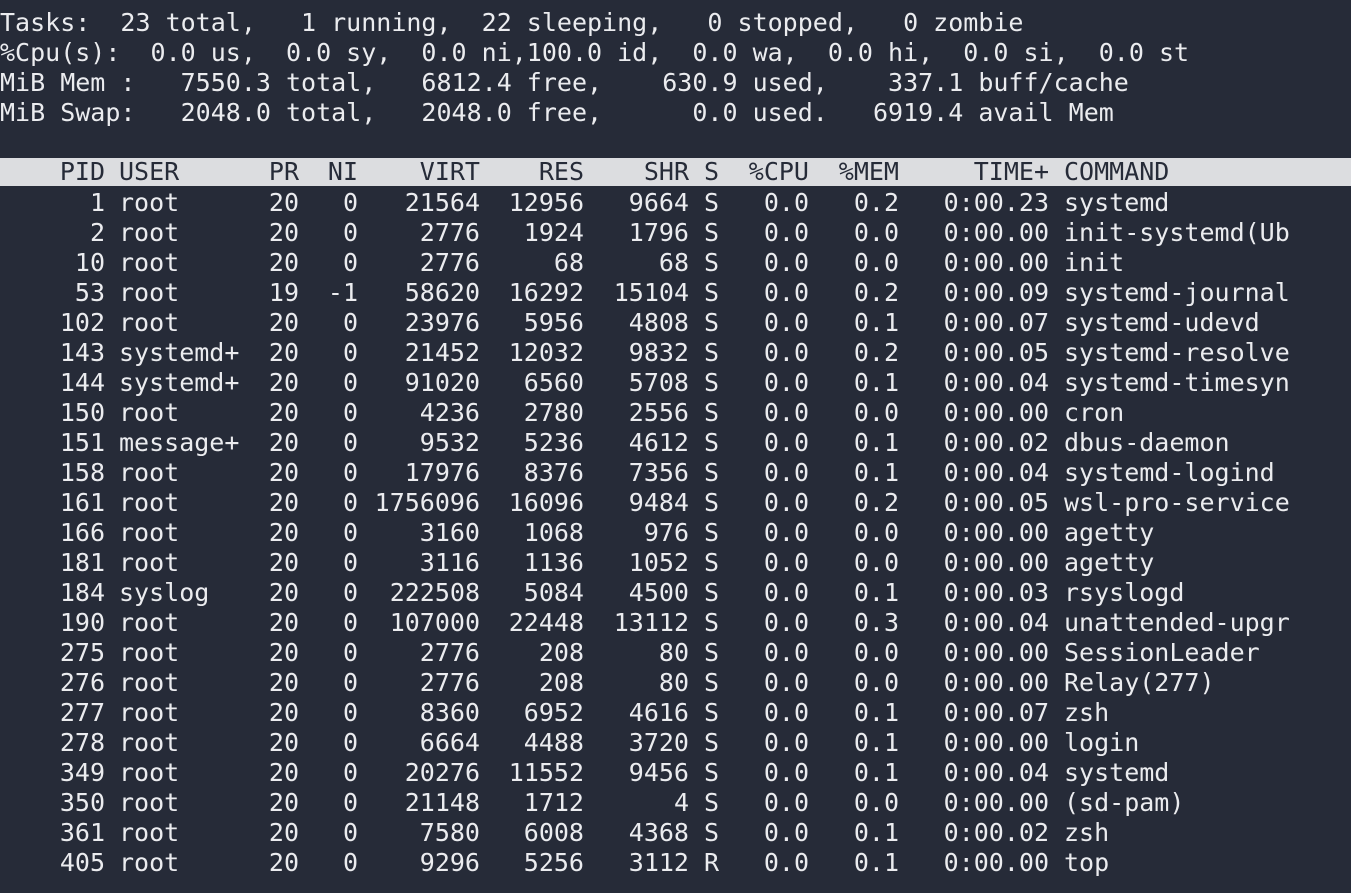 This screenshot has height=893, width=1351. I want to click on process-virt: 58620, so click(442, 292).